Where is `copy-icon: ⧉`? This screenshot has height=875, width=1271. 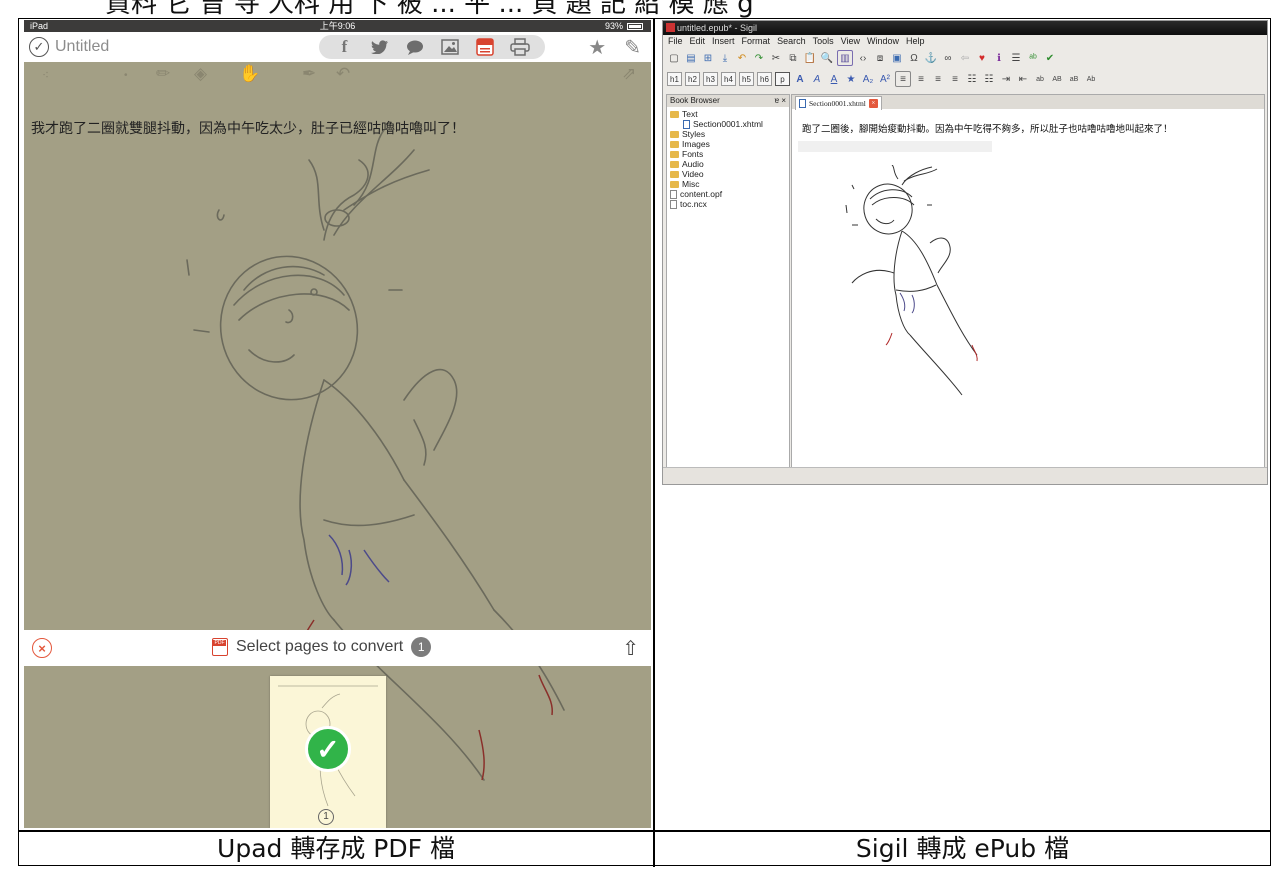 copy-icon: ⧉ is located at coordinates (793, 58).